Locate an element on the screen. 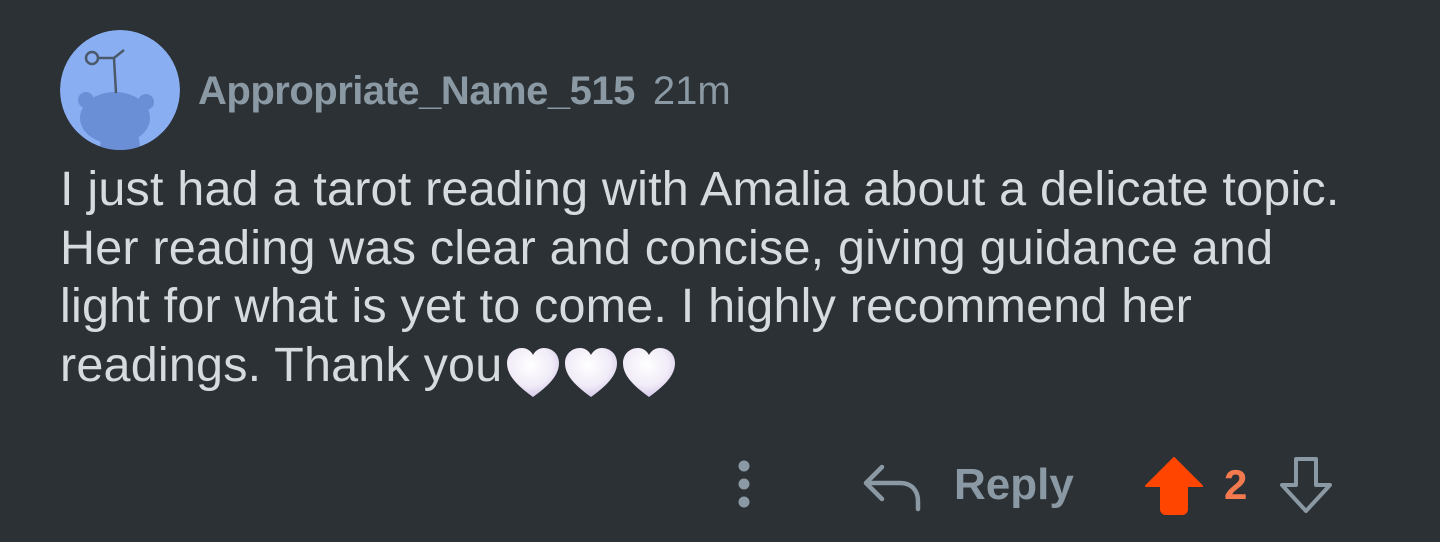  comment-header: Appropriate_Name_515 21m is located at coordinates (395, 90).